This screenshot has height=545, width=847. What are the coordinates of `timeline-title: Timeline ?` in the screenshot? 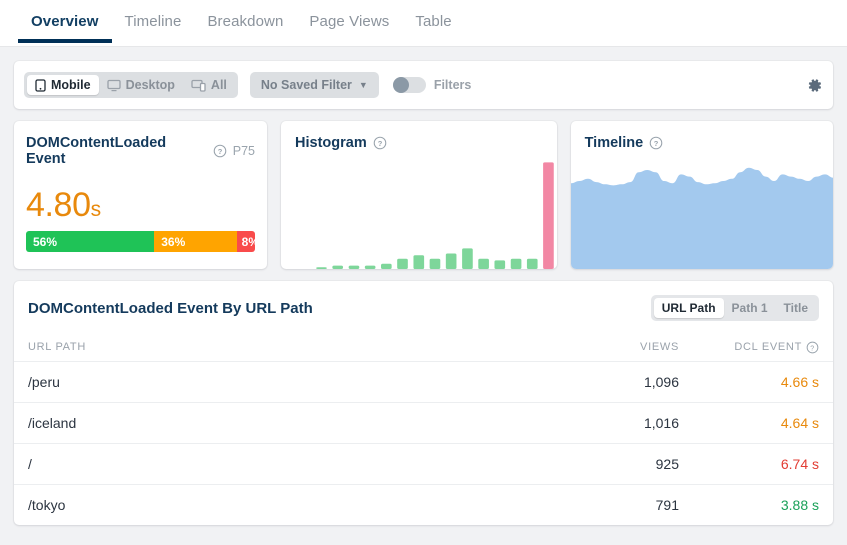 It's located at (702, 143).